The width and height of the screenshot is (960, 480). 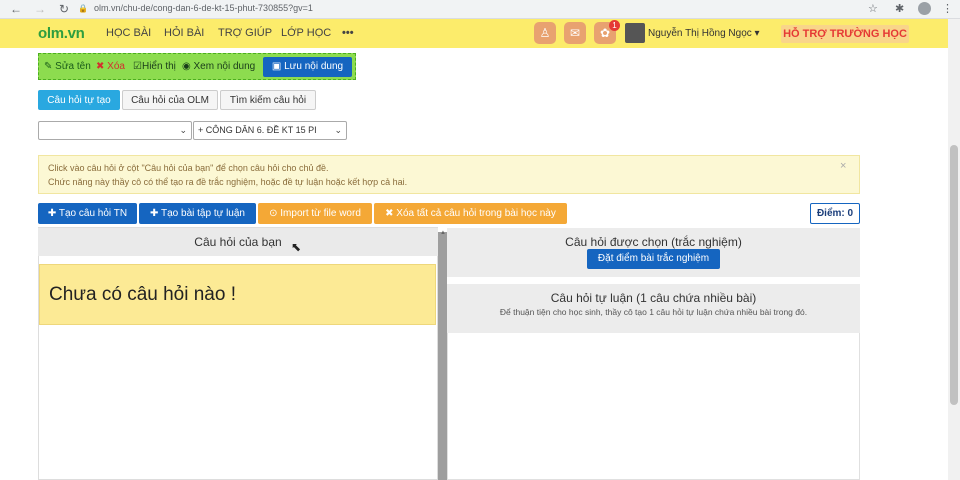 I want to click on chat-icon: ✉, so click(x=575, y=33).